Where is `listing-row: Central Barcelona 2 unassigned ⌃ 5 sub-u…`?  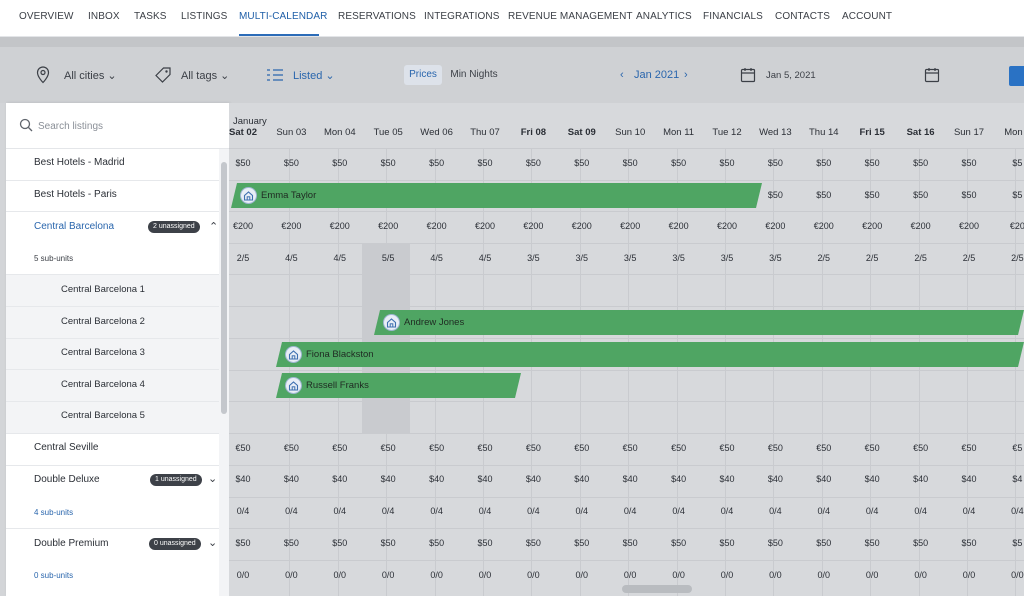 listing-row: Central Barcelona 2 unassigned ⌃ 5 sub-u… is located at coordinates (112, 243).